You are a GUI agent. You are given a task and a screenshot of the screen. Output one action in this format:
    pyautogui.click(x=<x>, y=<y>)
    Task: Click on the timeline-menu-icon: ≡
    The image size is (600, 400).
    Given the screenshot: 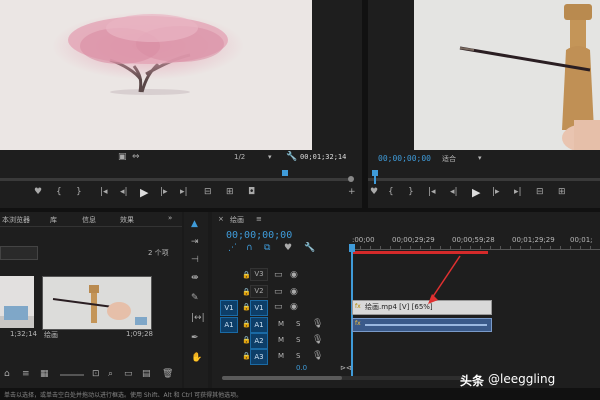 What is the action you would take?
    pyautogui.click(x=259, y=219)
    